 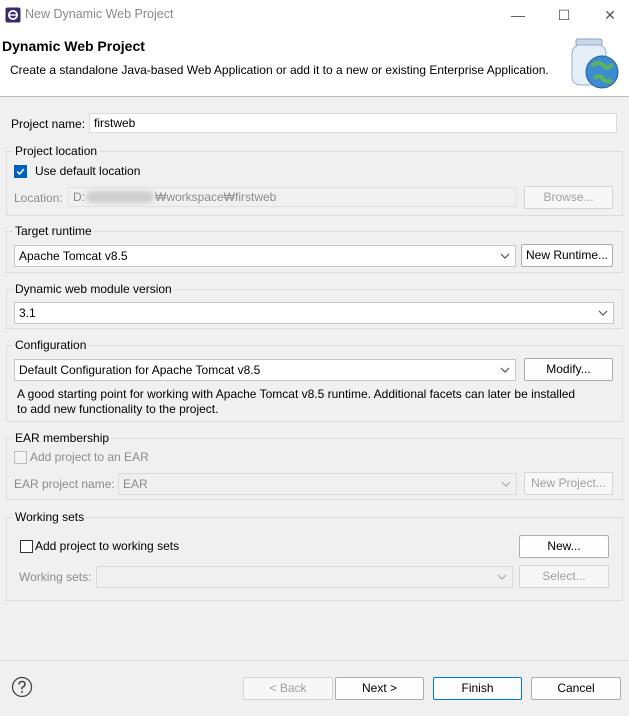 What do you see at coordinates (56, 151) in the screenshot?
I see `project-location-title: Project location` at bounding box center [56, 151].